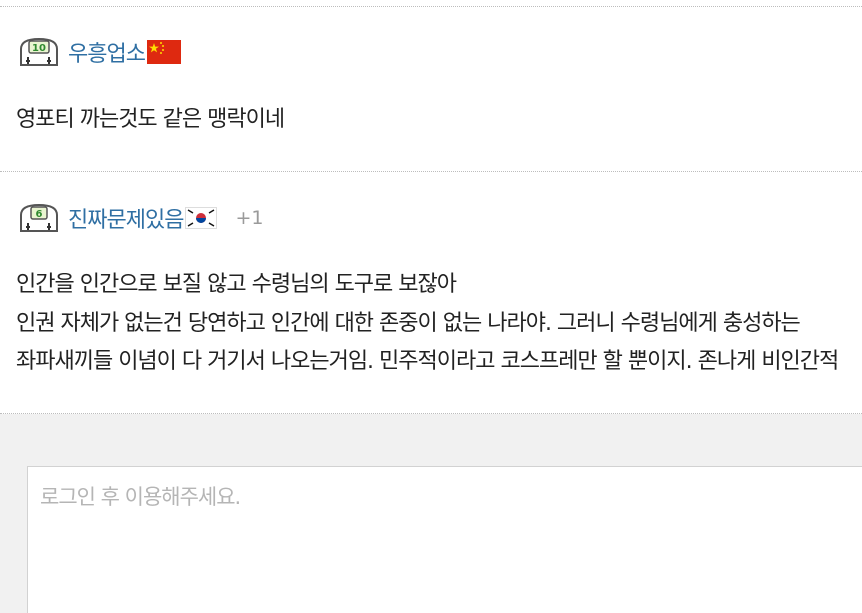 Image resolution: width=862 pixels, height=613 pixels. I want to click on comment-nickname: 우흥업소, so click(107, 52).